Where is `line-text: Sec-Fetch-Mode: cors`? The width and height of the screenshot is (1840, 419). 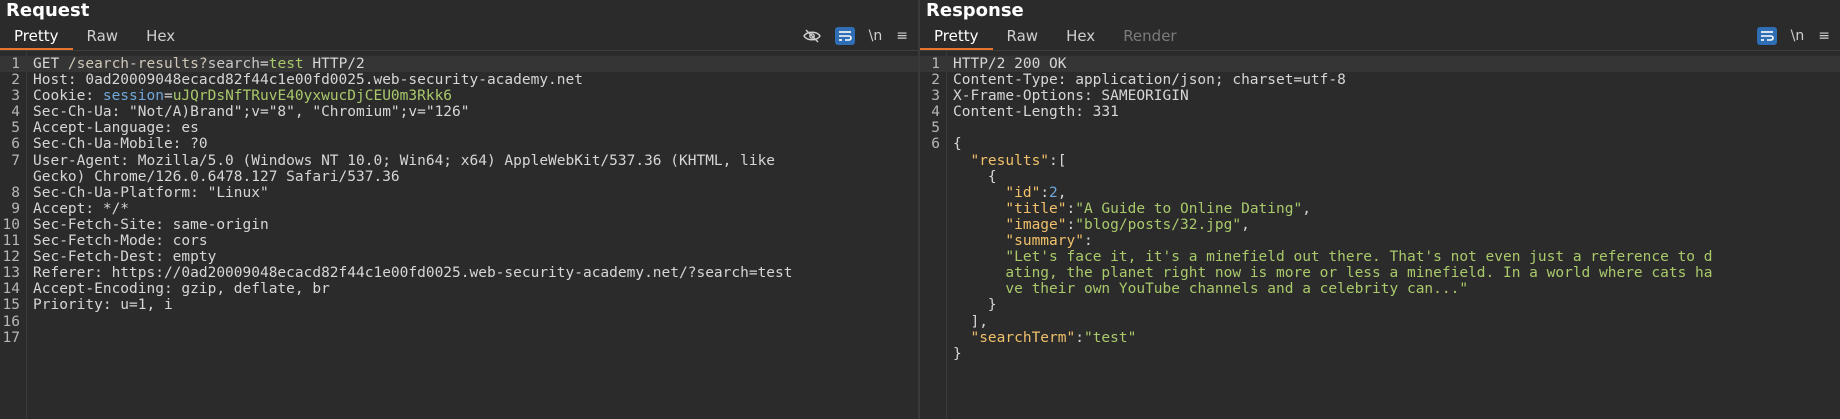
line-text: Sec-Fetch-Mode: cors is located at coordinates (120, 241).